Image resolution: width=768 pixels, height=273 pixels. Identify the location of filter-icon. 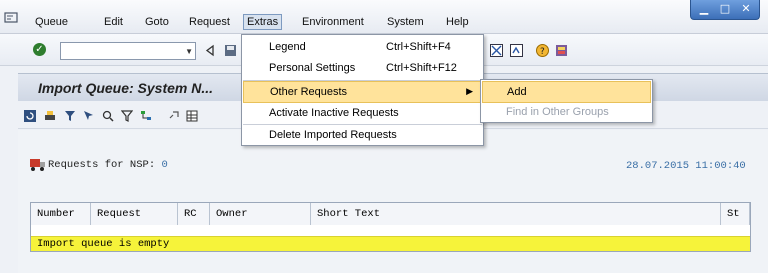
(70, 116).